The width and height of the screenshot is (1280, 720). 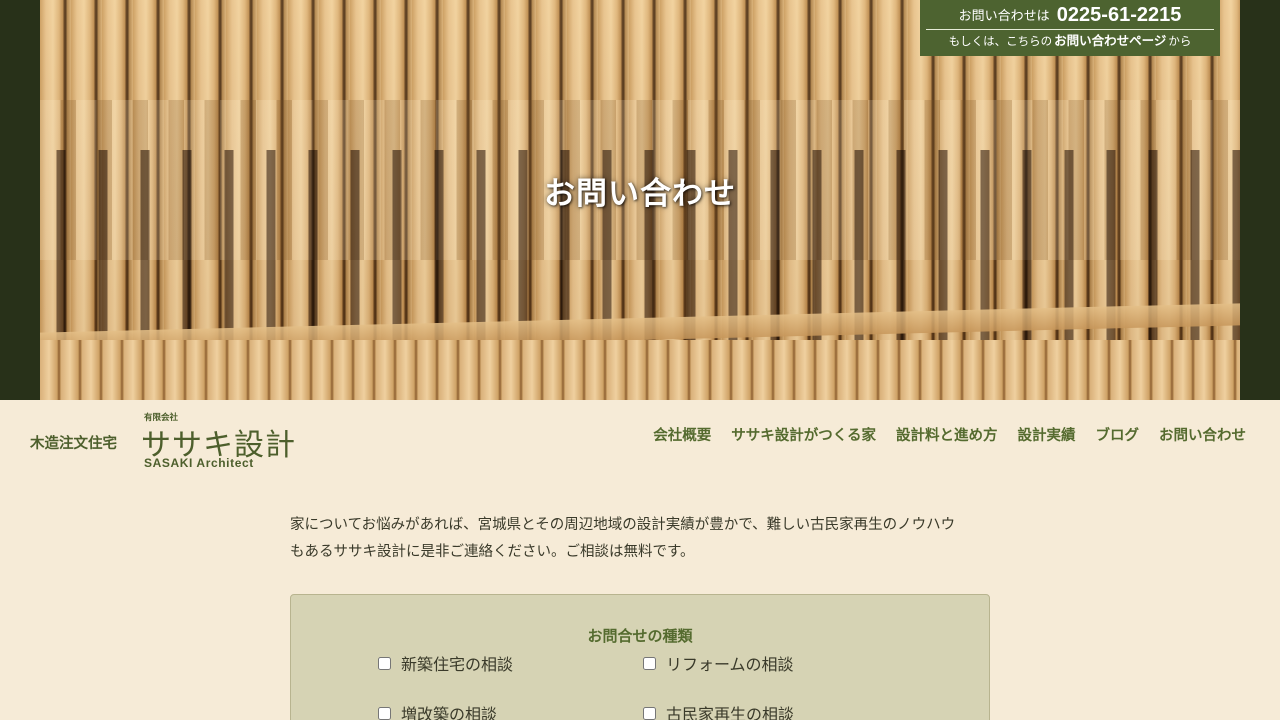 I want to click on option-label: 古民家再生の相談, so click(x=730, y=712).